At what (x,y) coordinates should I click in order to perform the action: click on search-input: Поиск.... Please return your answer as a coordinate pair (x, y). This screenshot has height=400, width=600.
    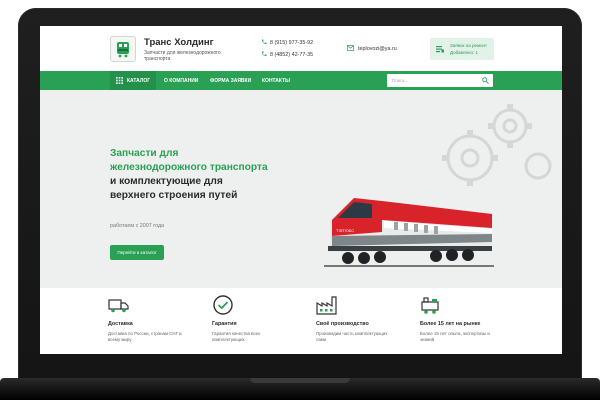
    Looking at the image, I should click on (440, 80).